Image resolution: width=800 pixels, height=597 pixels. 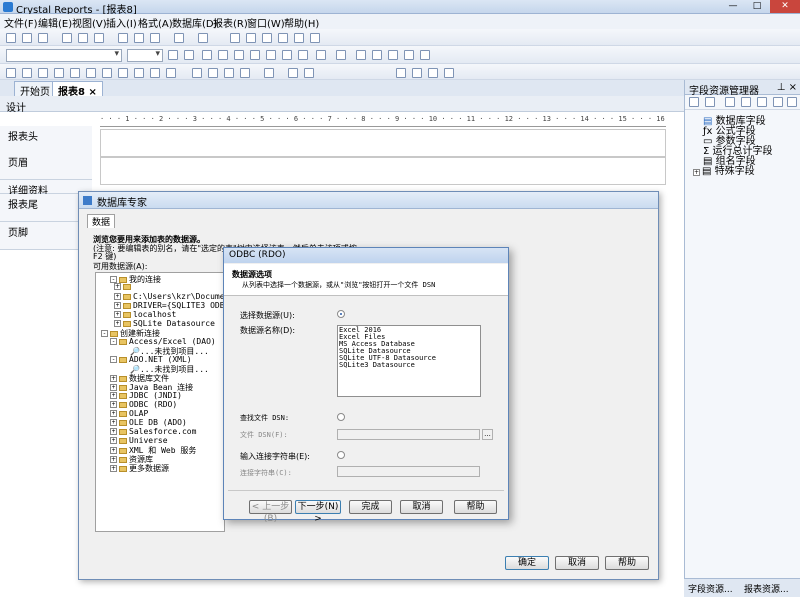 I want to click on percent-icon, so click(x=409, y=55).